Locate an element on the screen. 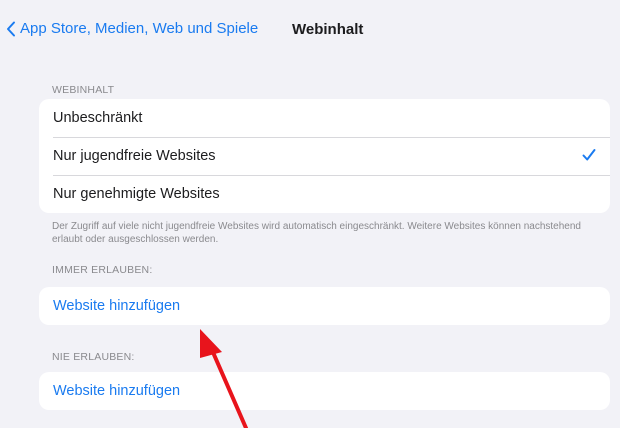 This screenshot has height=428, width=620. never-allow-add-website-button: Website hinzufügen is located at coordinates (324, 391).